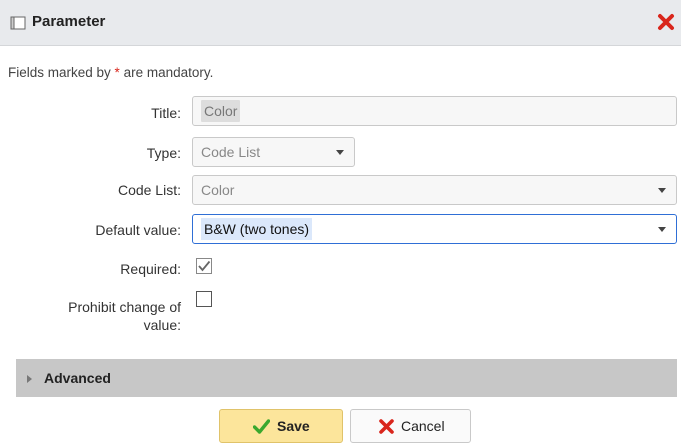  I want to click on required-checkbox, so click(204, 266).